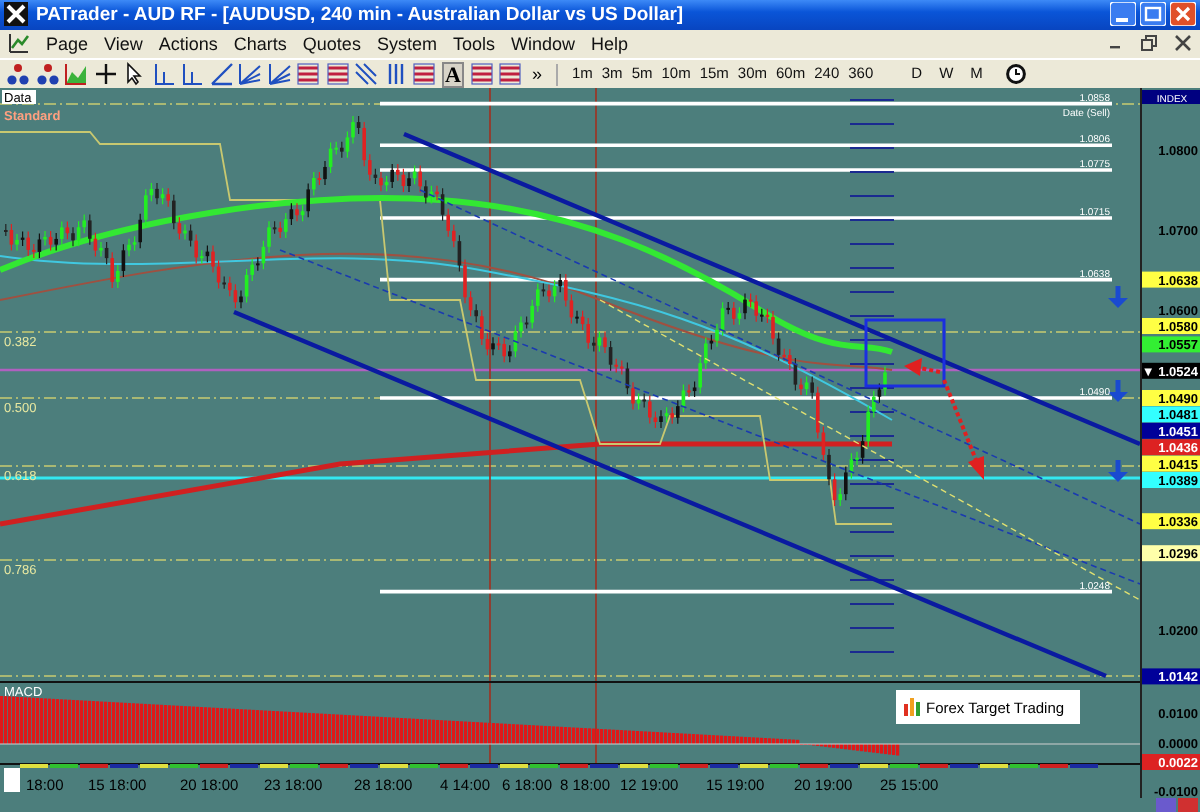 The width and height of the screenshot is (1200, 812). Describe the element at coordinates (610, 43) in the screenshot. I see `menu-item: Help` at that location.